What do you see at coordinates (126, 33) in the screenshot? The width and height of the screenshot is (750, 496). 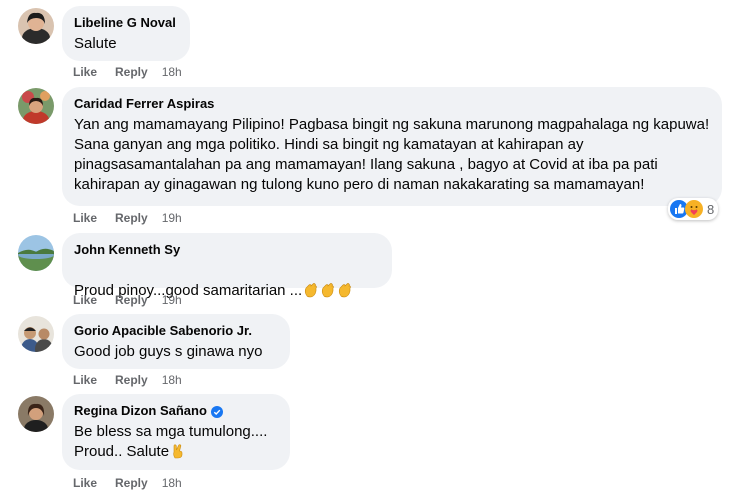 I see `comment-bubble: Libeline G Noval Salute` at bounding box center [126, 33].